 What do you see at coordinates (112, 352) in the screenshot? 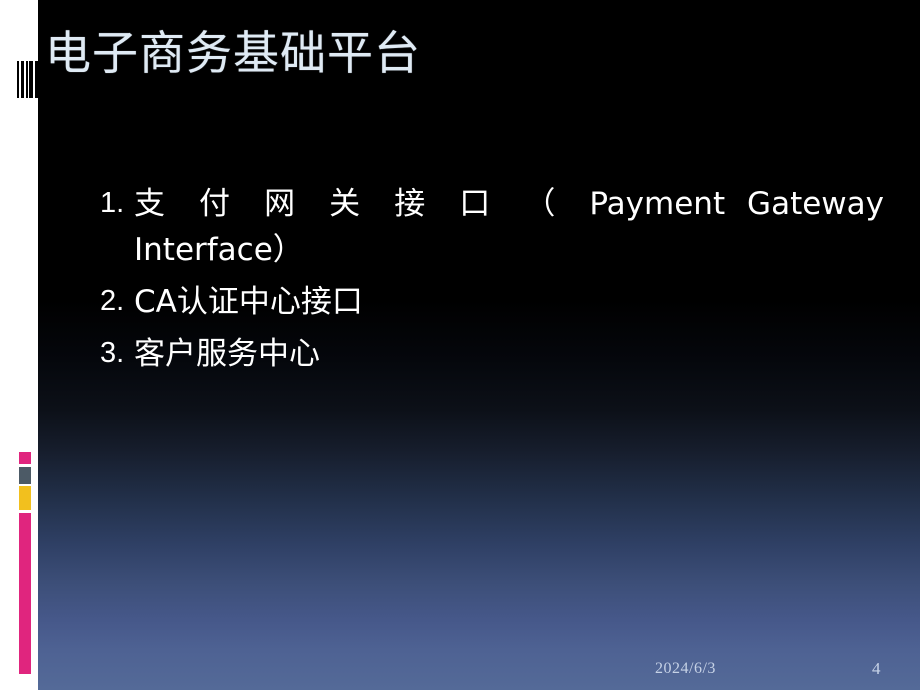
I see `list-item-number: 3.` at bounding box center [112, 352].